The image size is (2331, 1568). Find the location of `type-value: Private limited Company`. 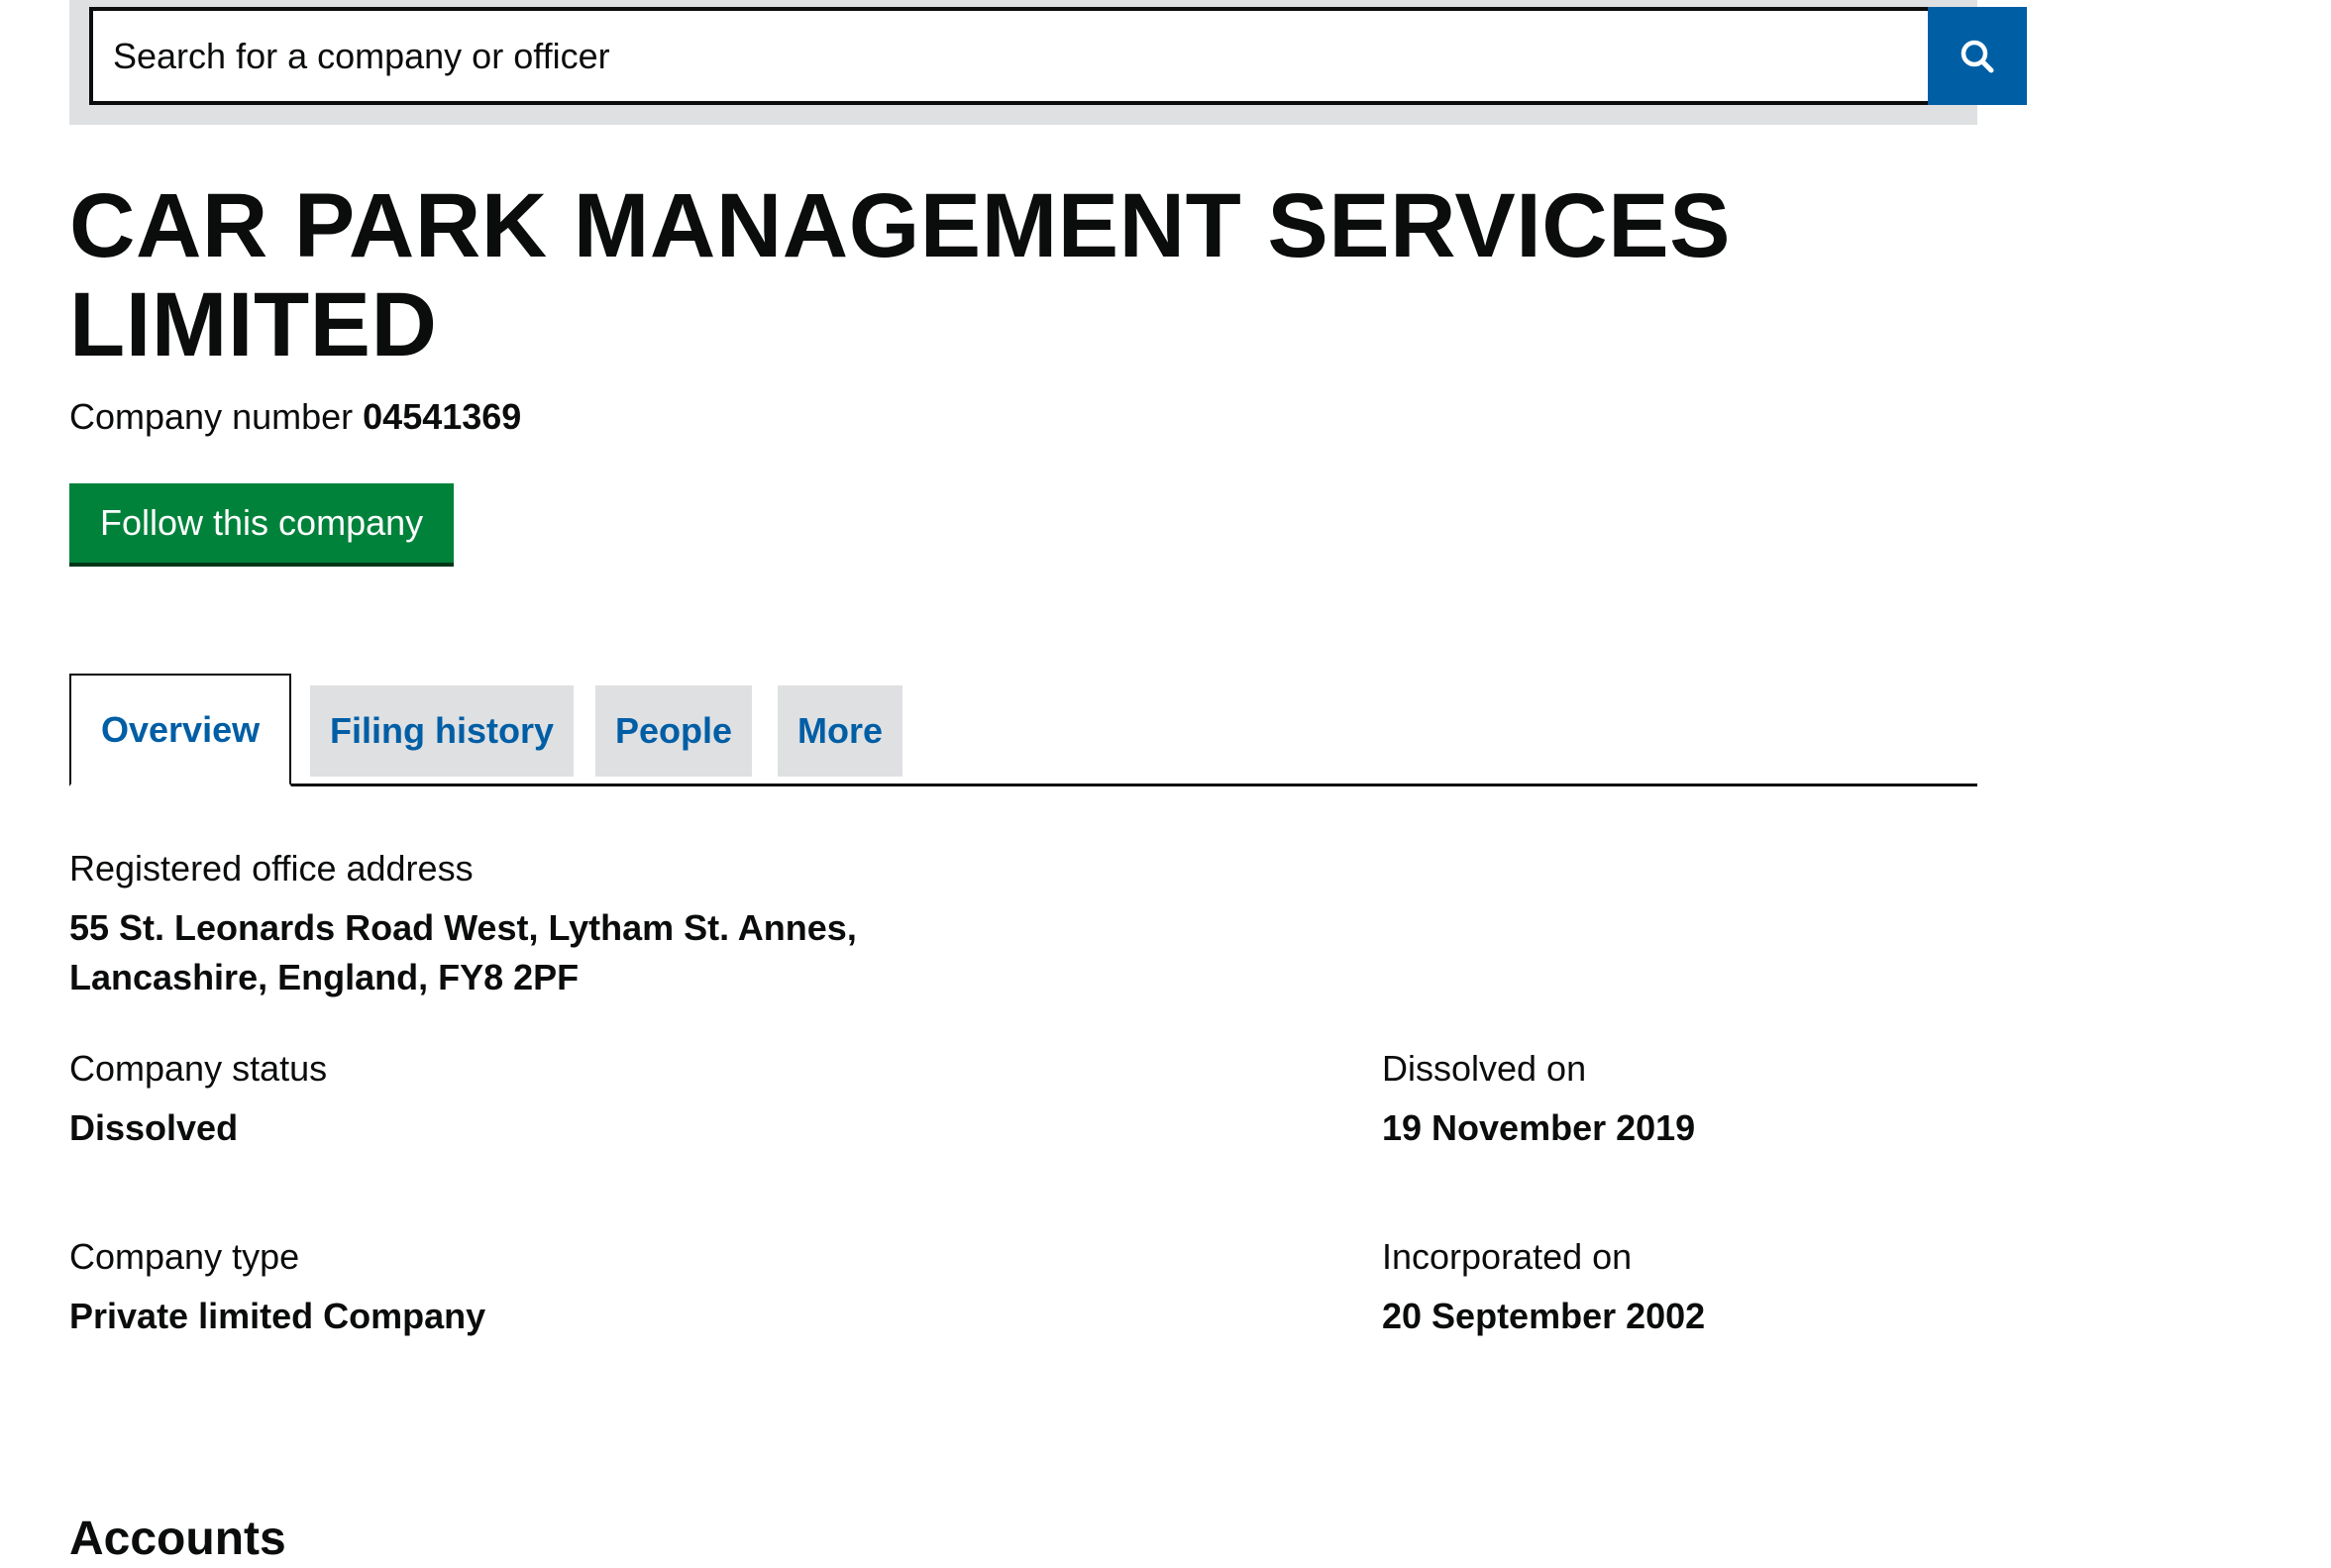

type-value: Private limited Company is located at coordinates (278, 1316).